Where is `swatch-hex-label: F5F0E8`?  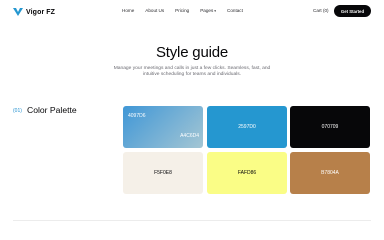 swatch-hex-label: F5F0E8 is located at coordinates (163, 173).